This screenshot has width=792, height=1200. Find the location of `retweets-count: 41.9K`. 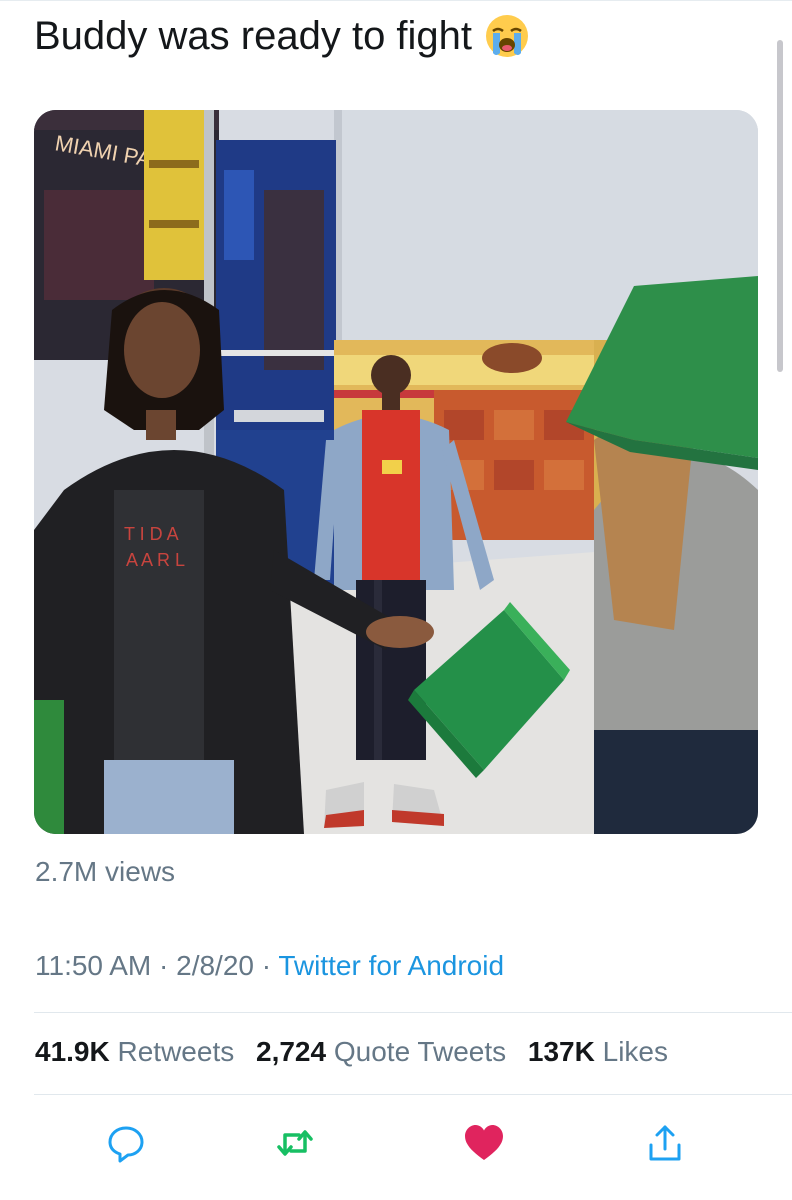

retweets-count: 41.9K is located at coordinates (72, 1051).